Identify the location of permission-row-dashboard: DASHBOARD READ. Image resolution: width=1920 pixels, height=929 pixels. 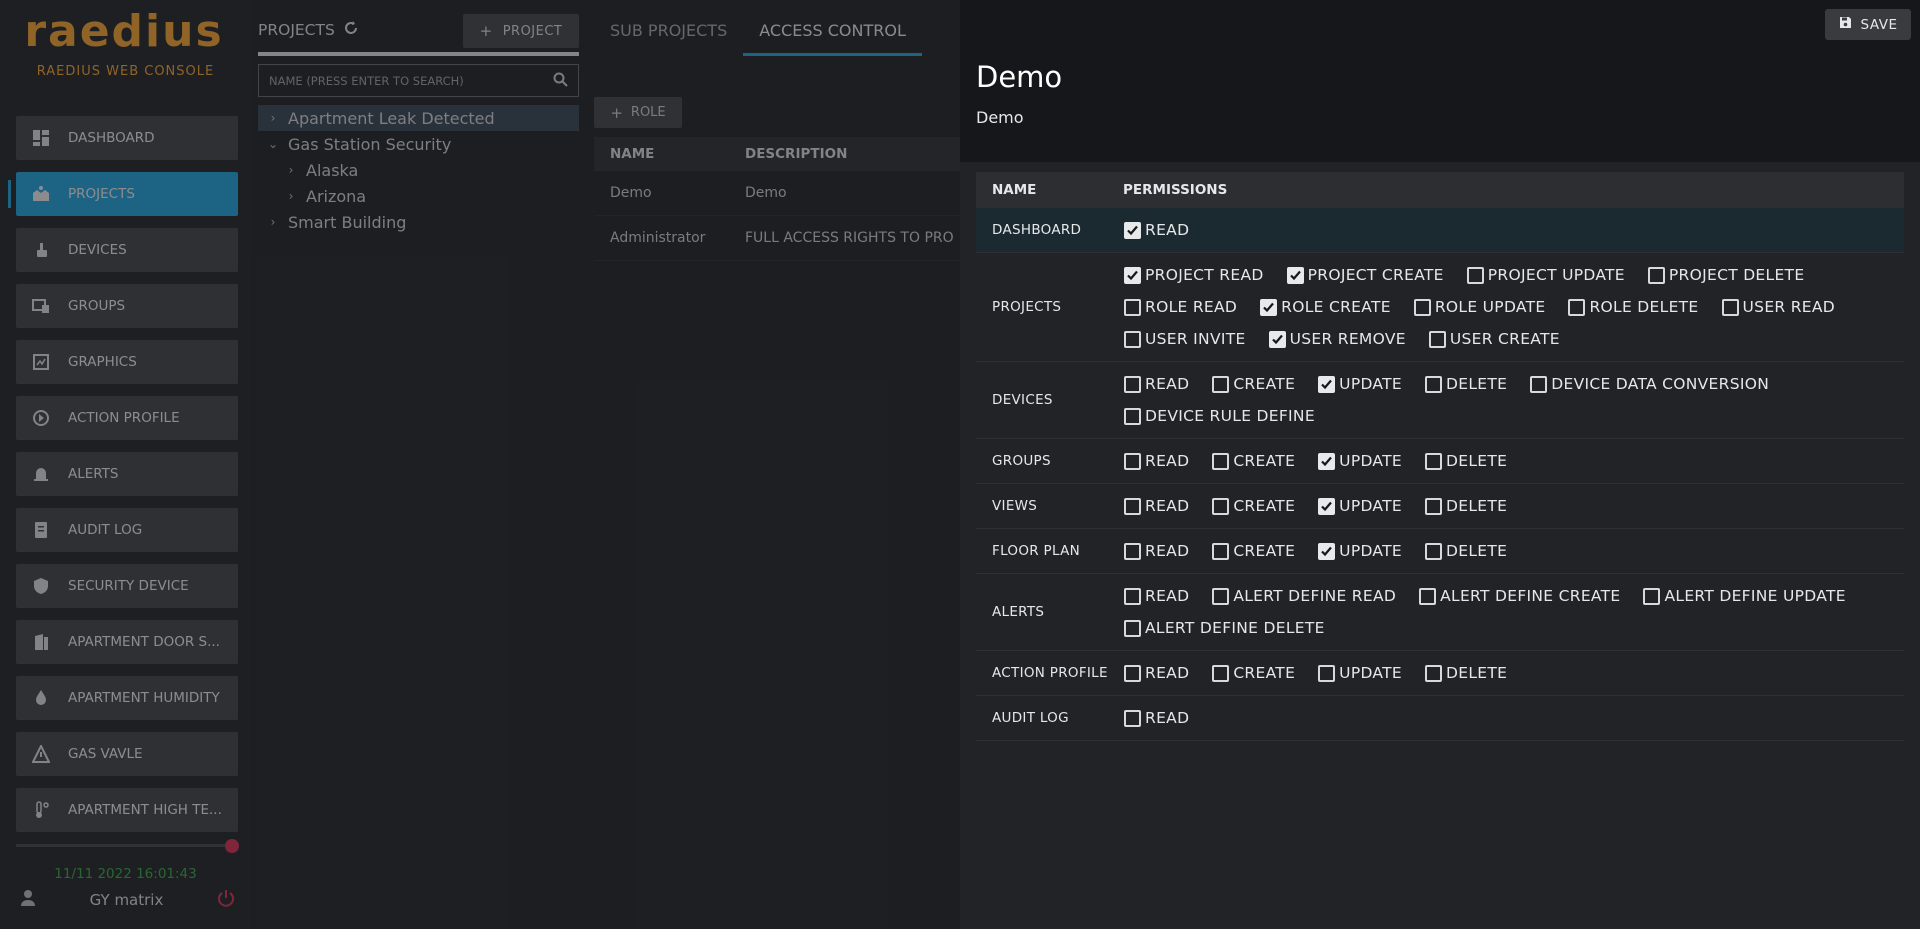
(1440, 230).